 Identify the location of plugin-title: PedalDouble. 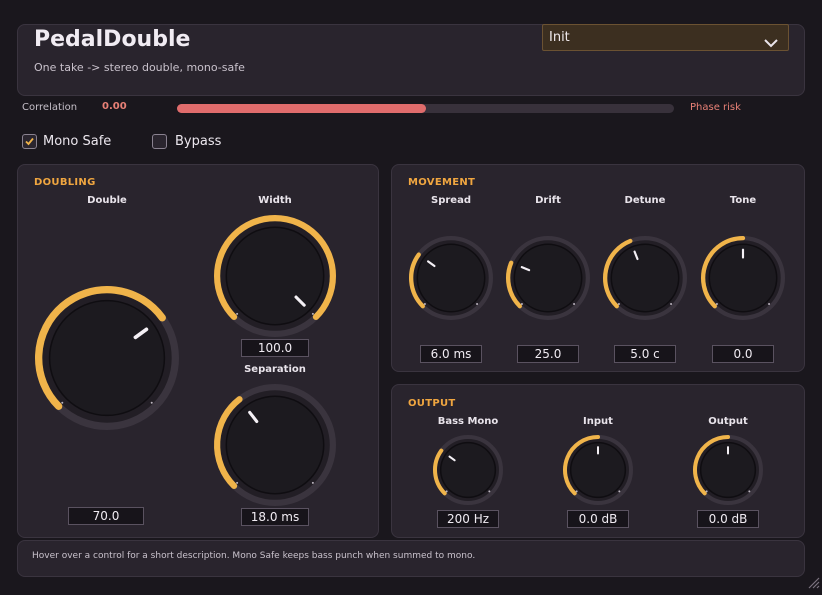
(112, 39).